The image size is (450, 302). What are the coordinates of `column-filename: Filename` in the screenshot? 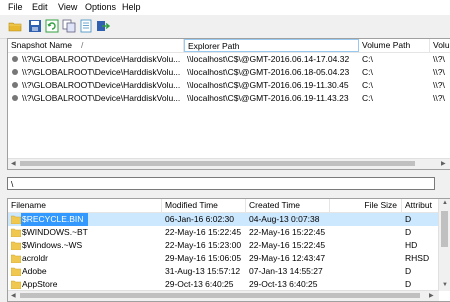 It's located at (85, 205).